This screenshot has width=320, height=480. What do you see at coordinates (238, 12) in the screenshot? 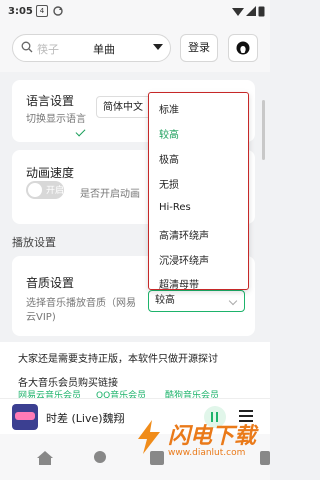
I see `wifi-icon` at bounding box center [238, 12].